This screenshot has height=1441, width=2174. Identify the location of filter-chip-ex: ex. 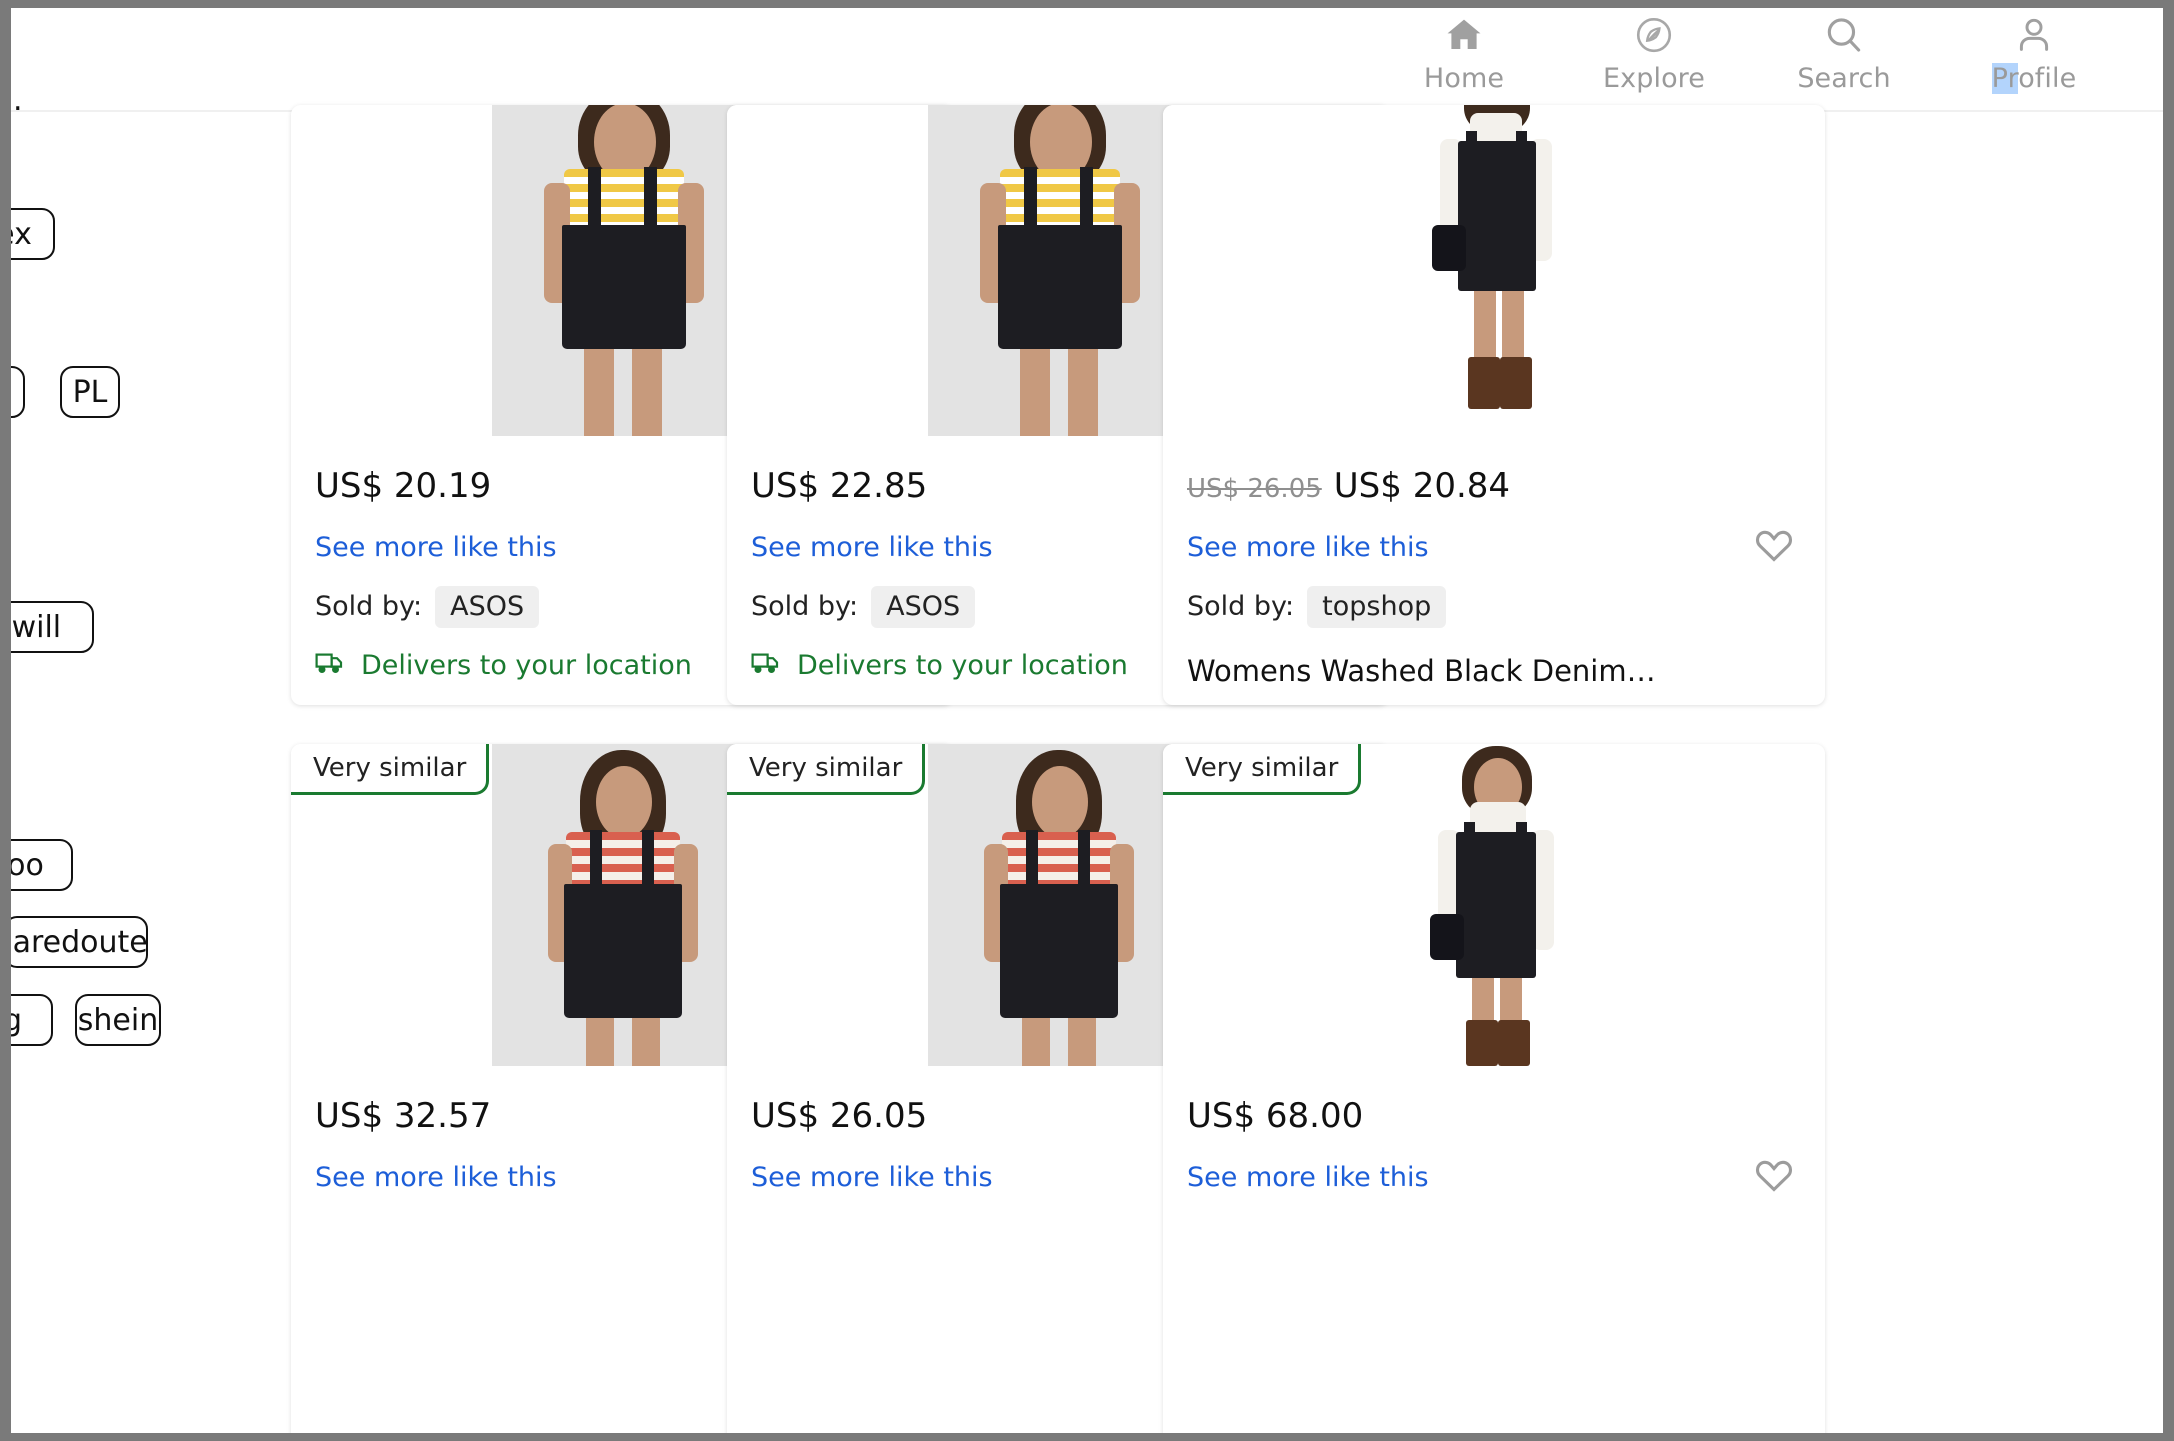
(33, 234).